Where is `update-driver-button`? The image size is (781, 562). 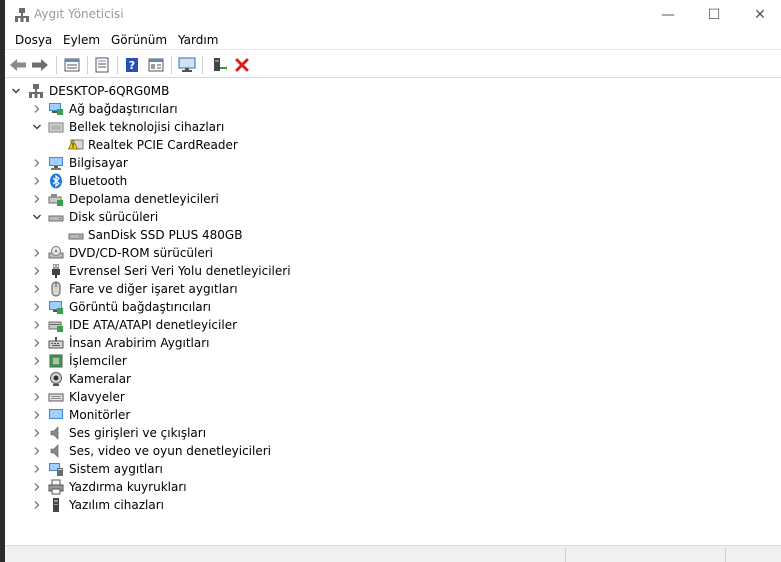 update-driver-button is located at coordinates (219, 65).